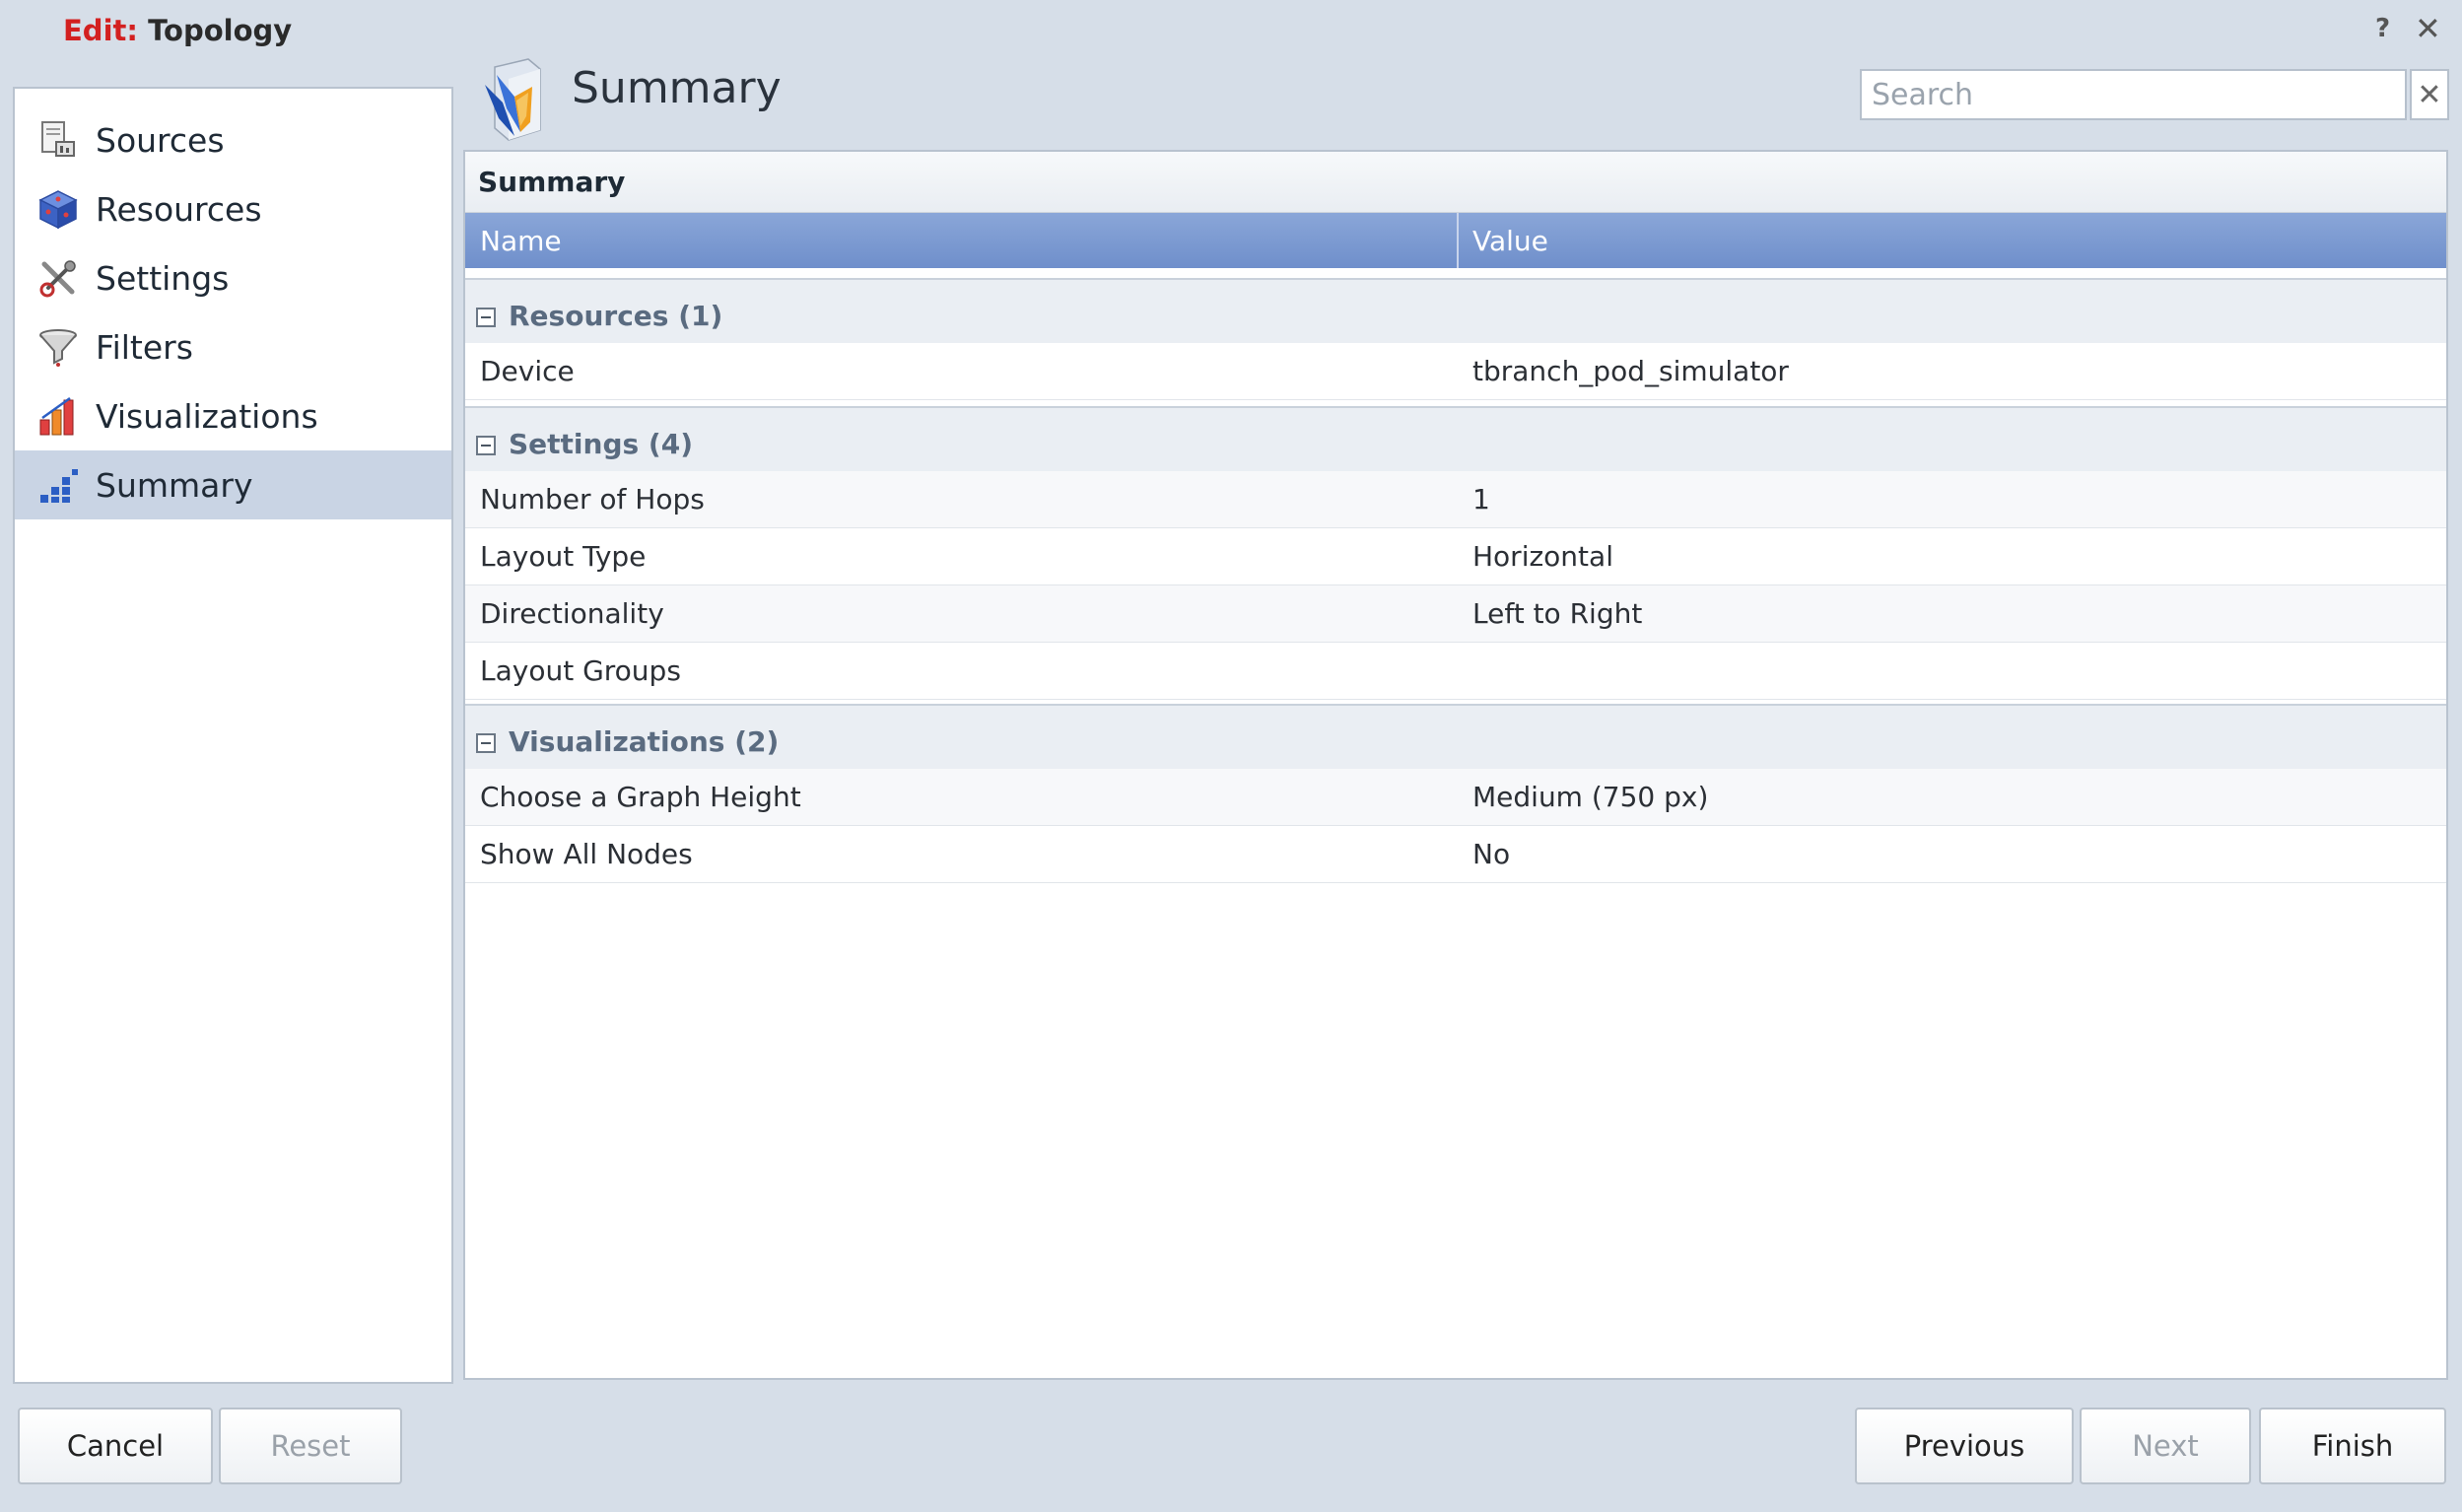 The image size is (2462, 1512). Describe the element at coordinates (592, 499) in the screenshot. I see `row-name: Number of Hops` at that location.